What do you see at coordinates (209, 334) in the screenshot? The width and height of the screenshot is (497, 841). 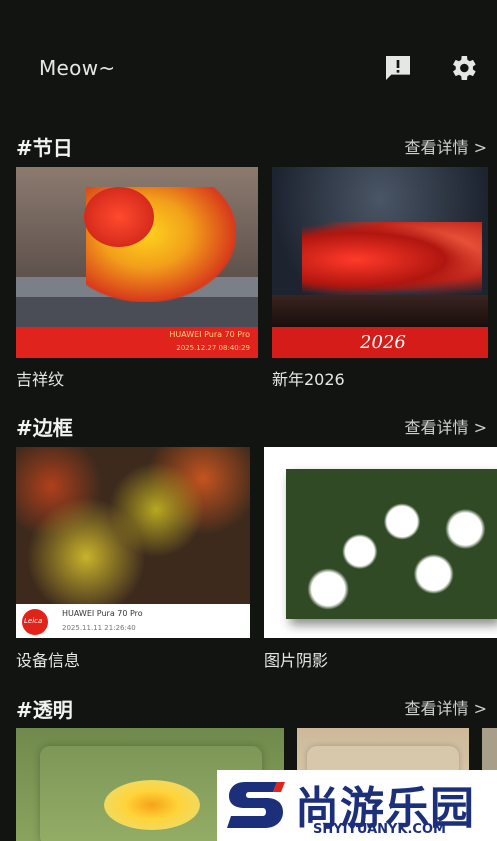 I see `banner-device: HUAWEI Pura 70 Pro` at bounding box center [209, 334].